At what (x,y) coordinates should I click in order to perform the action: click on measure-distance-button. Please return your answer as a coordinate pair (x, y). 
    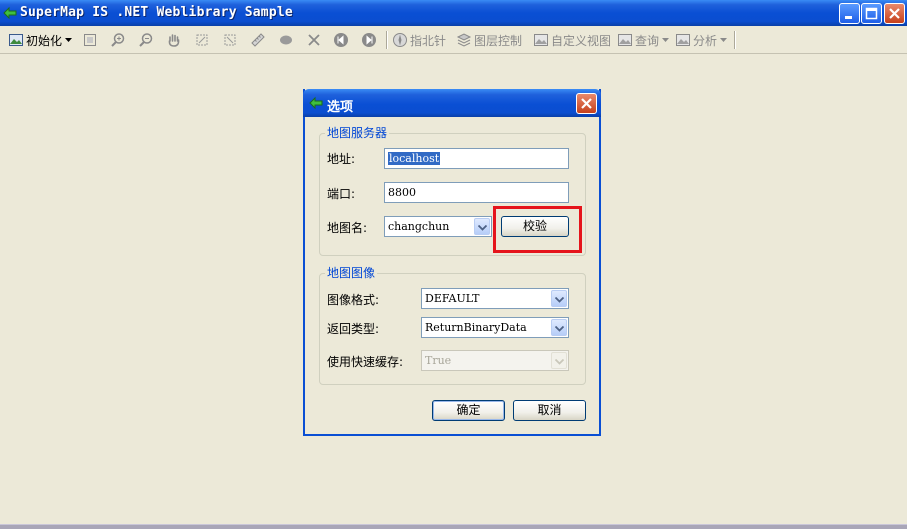
    Looking at the image, I should click on (258, 40).